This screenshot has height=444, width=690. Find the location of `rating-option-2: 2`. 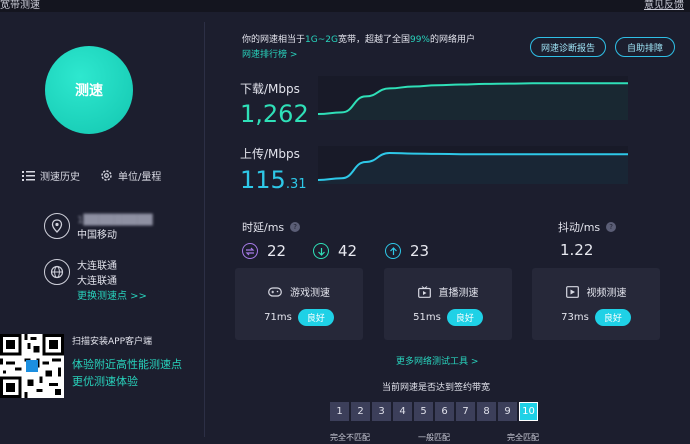

rating-option-2: 2 is located at coordinates (360, 411).